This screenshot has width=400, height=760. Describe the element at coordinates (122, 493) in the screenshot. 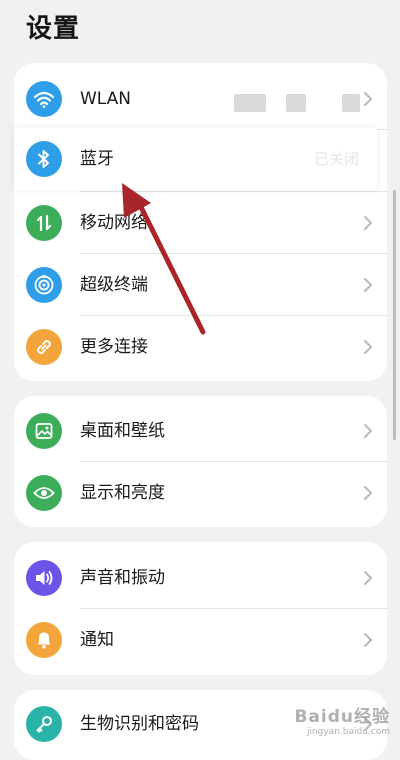

I see `settings-item-label: 显示和亮度` at that location.